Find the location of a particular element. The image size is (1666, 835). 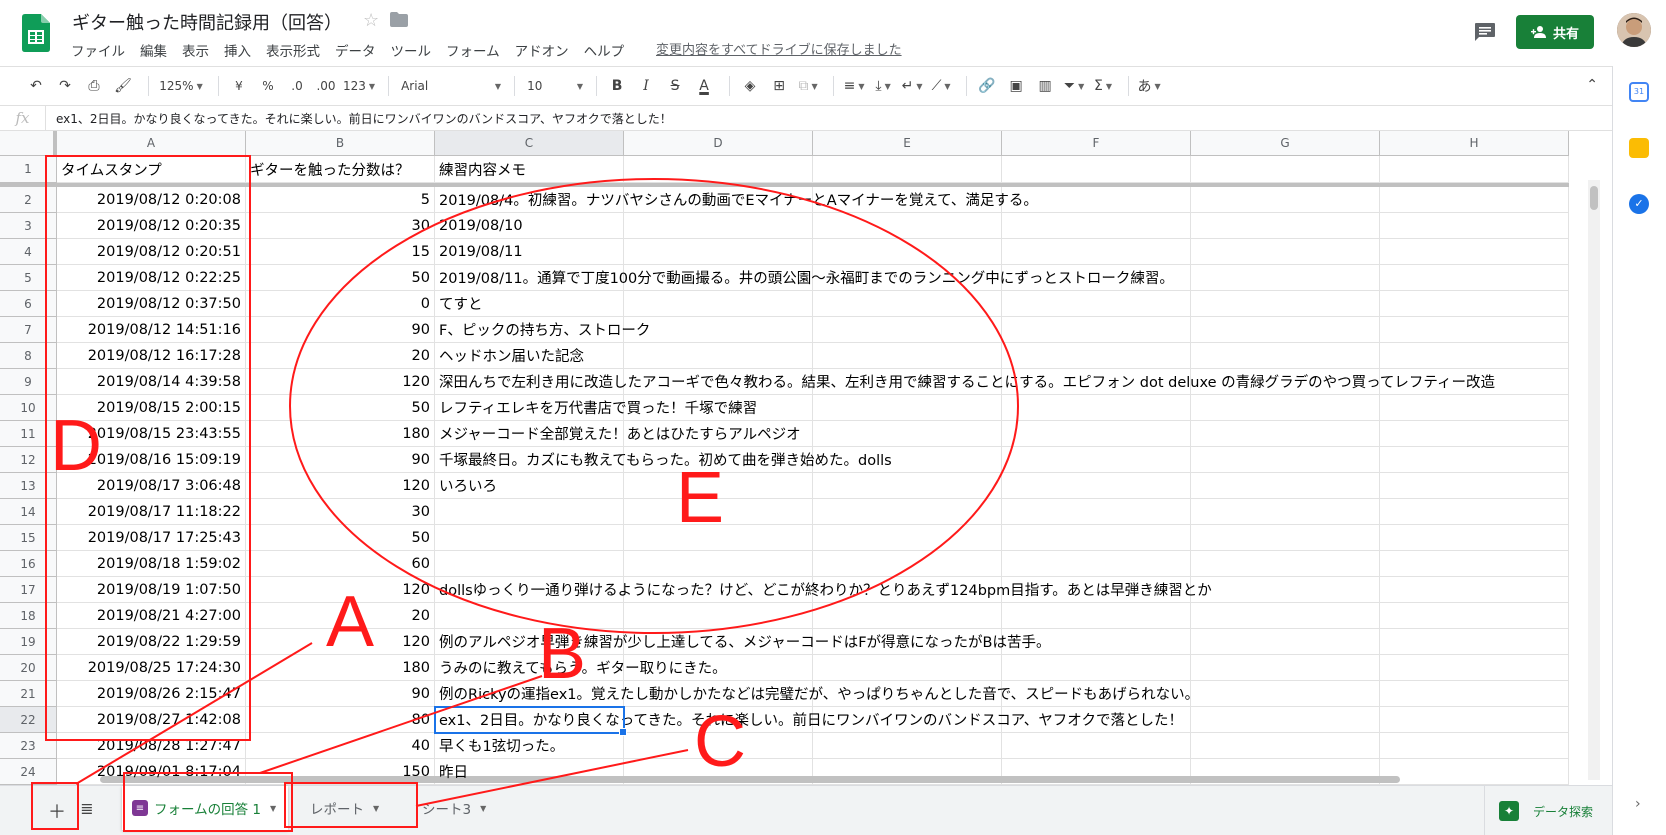

font-select: Arial ▼ is located at coordinates (449, 86).